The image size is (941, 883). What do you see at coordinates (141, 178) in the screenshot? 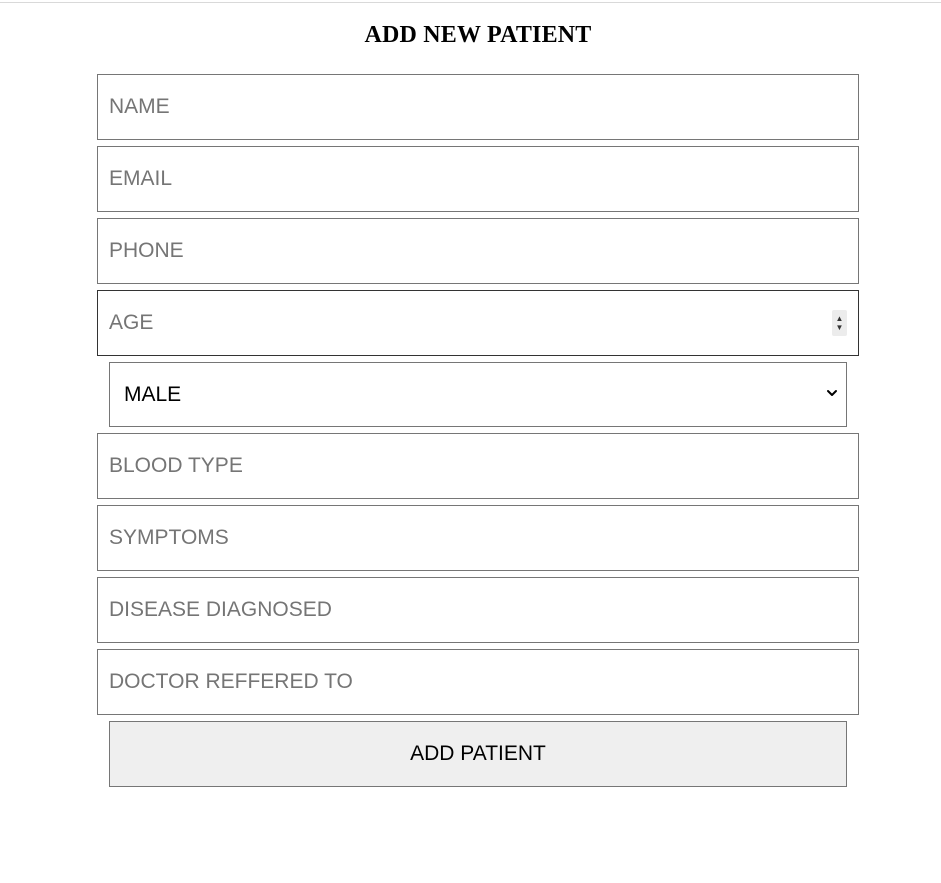
I see `email-placeholder: EMAIL` at bounding box center [141, 178].